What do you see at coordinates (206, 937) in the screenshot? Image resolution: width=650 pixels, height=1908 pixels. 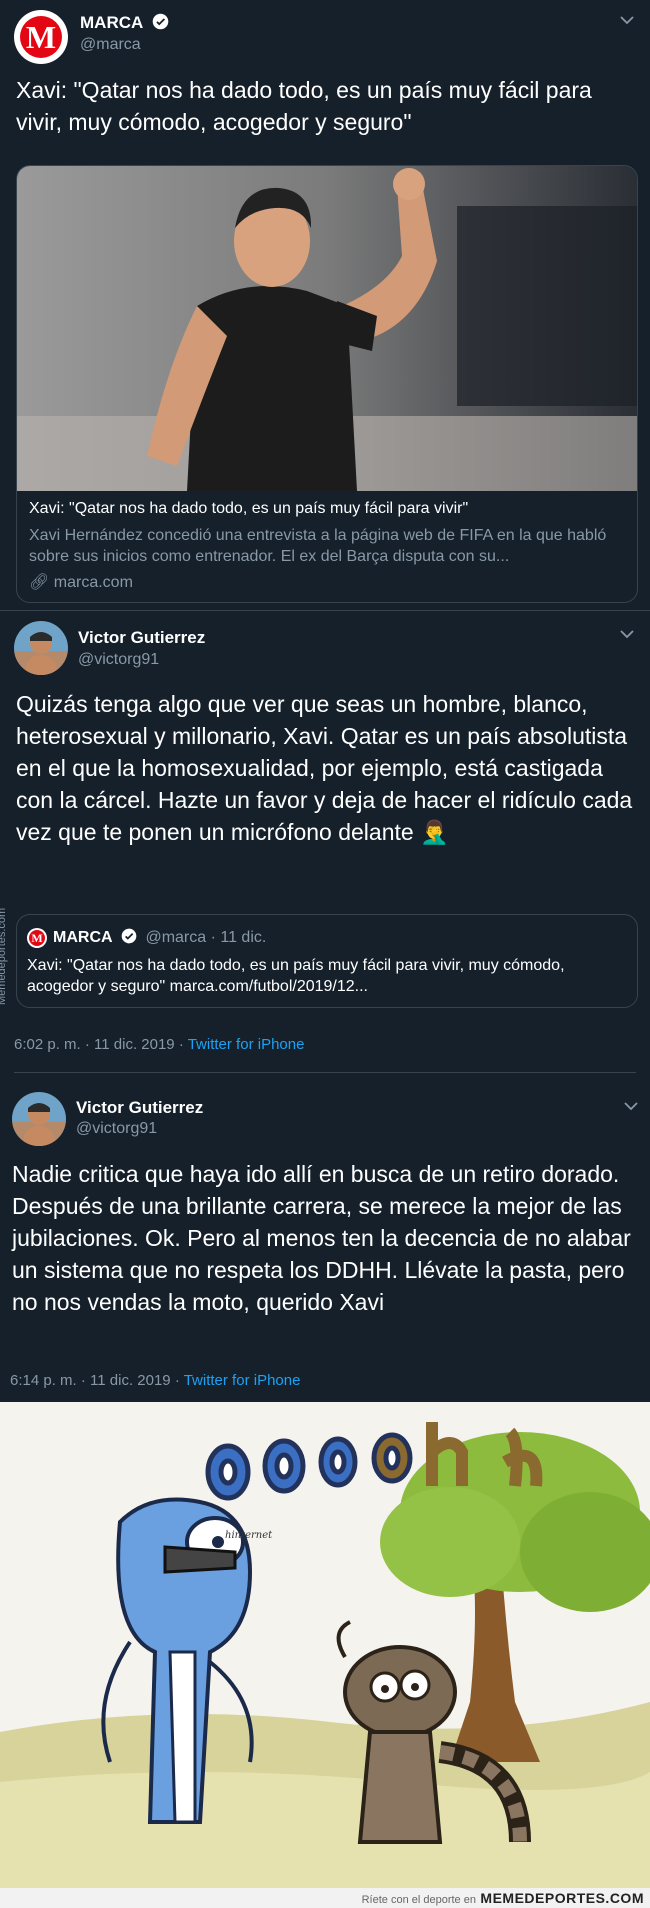 I see `quote-handle-date: @marca · 11 dic.` at bounding box center [206, 937].